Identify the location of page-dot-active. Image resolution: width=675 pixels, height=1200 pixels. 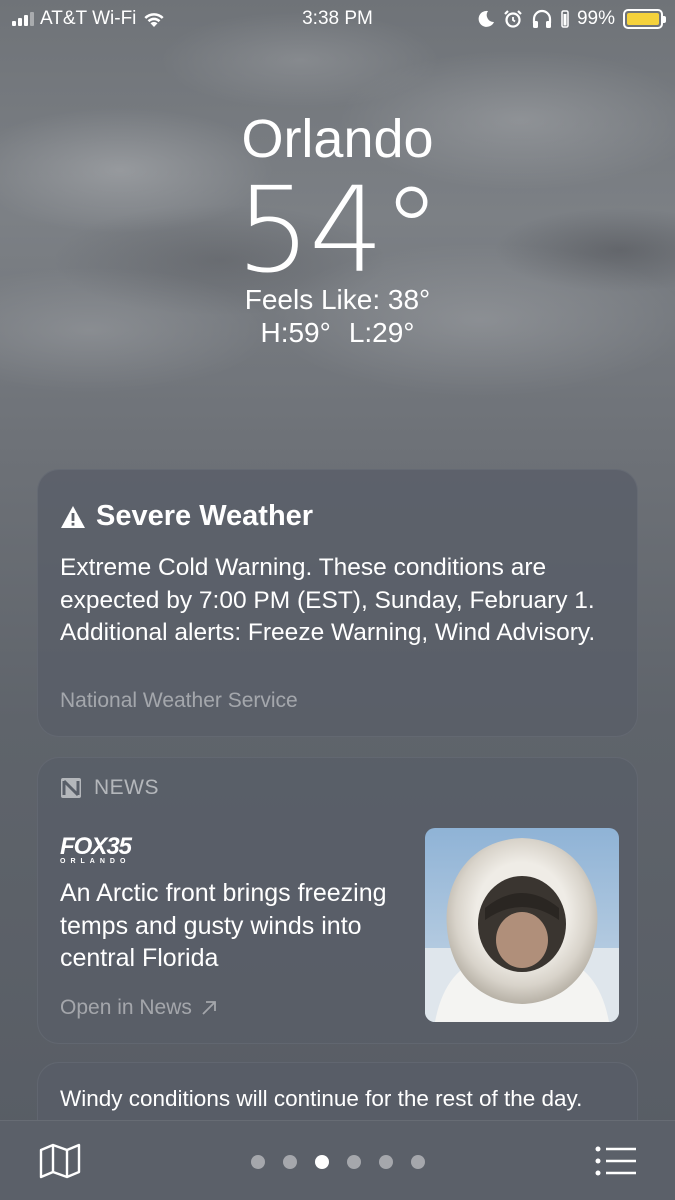
(321, 1162).